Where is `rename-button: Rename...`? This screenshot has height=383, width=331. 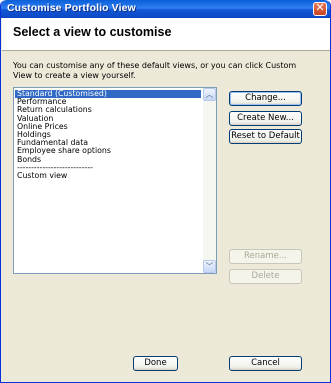 rename-button: Rename... is located at coordinates (265, 256).